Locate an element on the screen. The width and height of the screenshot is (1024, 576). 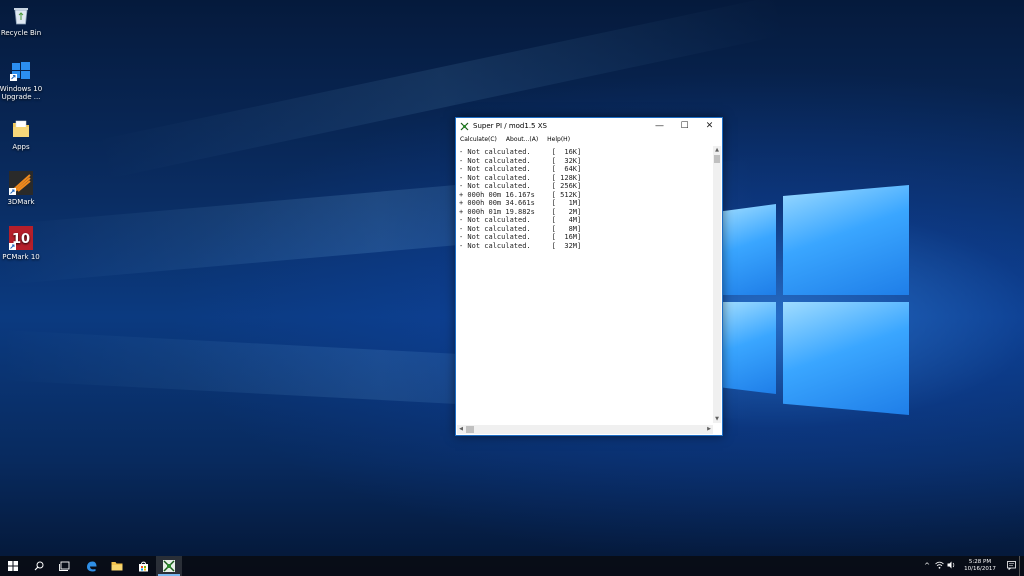
close-icon: ✕ is located at coordinates (709, 126).